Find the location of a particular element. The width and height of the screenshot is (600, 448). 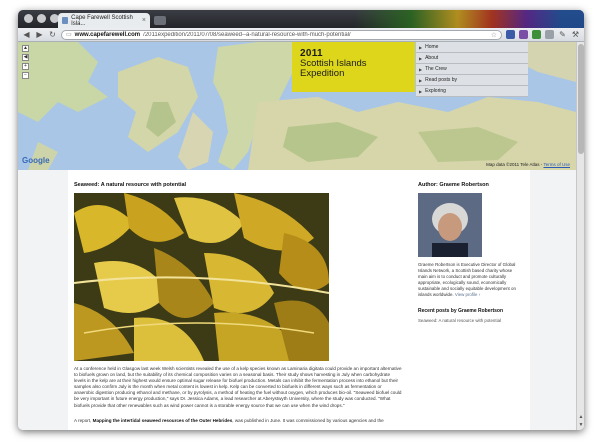

scroll-down-icon: ▼ is located at coordinates (581, 425).